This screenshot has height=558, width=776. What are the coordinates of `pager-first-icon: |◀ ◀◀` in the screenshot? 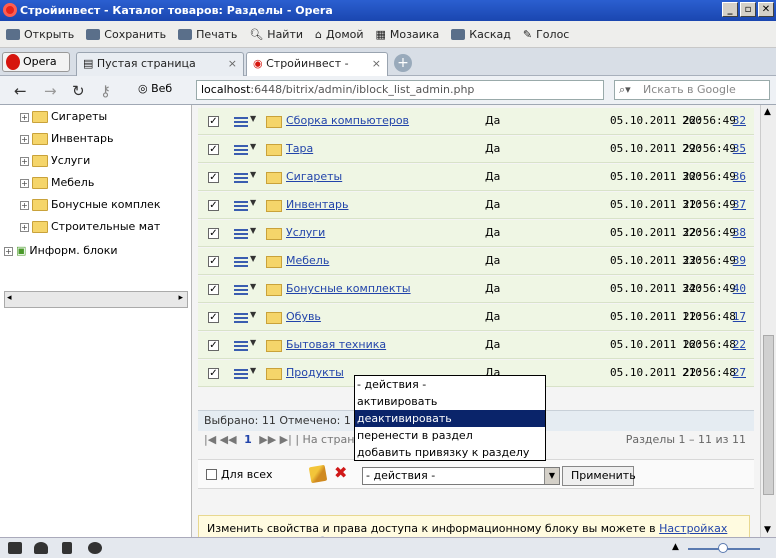 It's located at (220, 439).